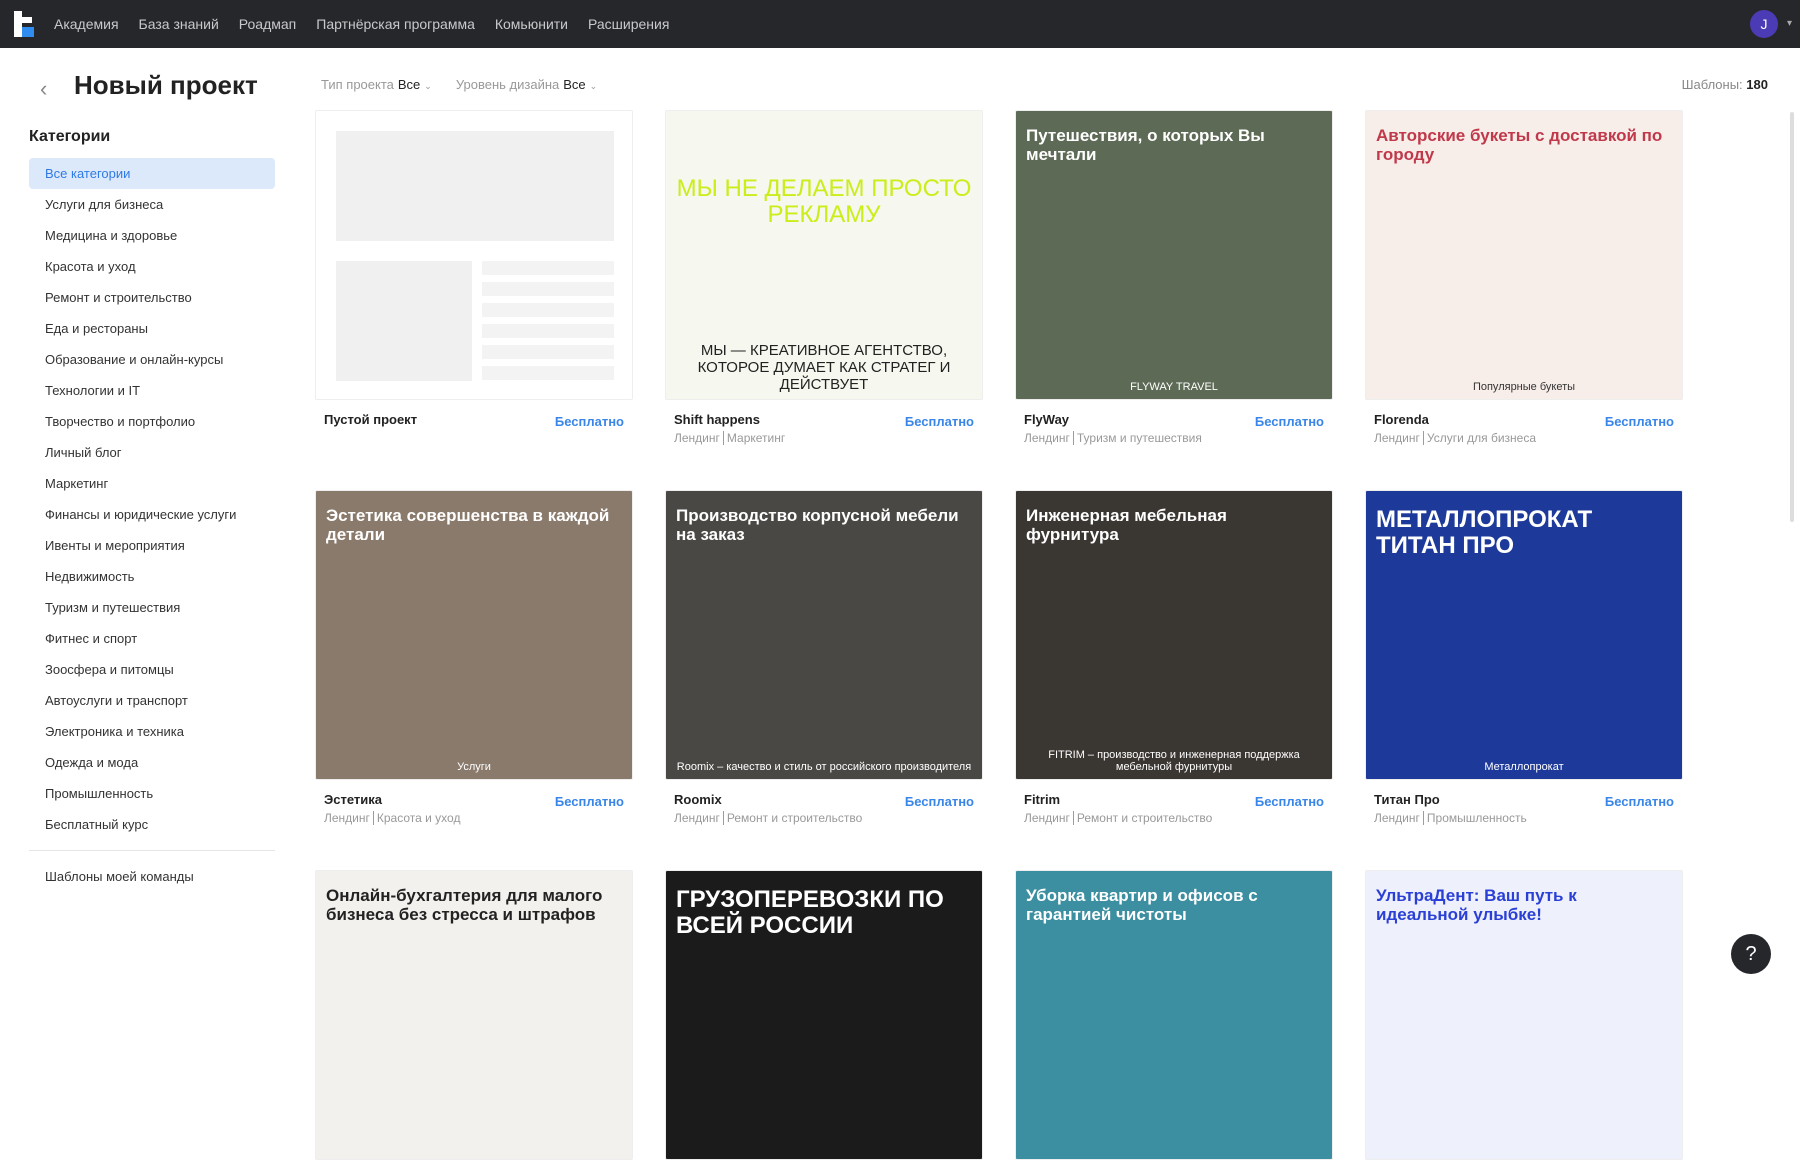 The width and height of the screenshot is (1800, 1160). I want to click on template-name: Титан Про, so click(1407, 799).